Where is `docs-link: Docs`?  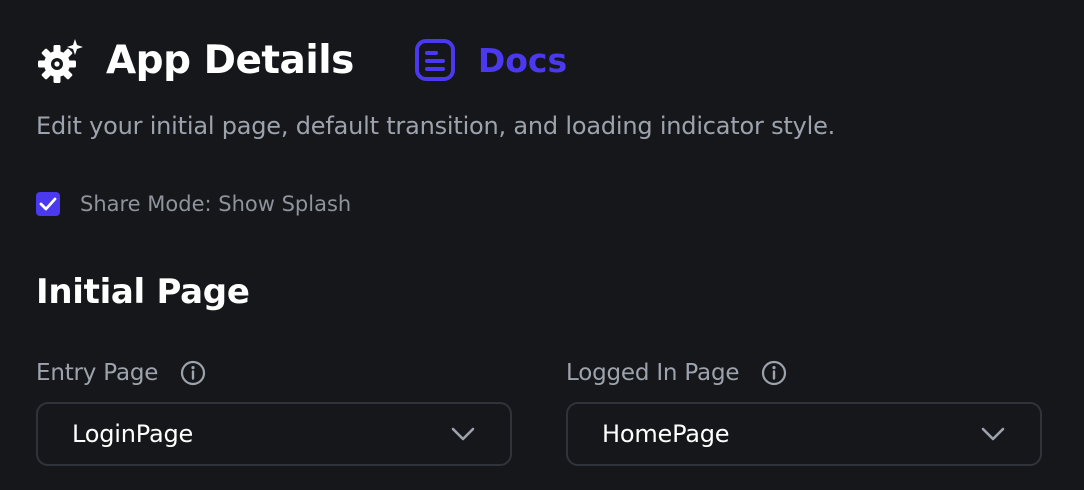
docs-link: Docs is located at coordinates (490, 60).